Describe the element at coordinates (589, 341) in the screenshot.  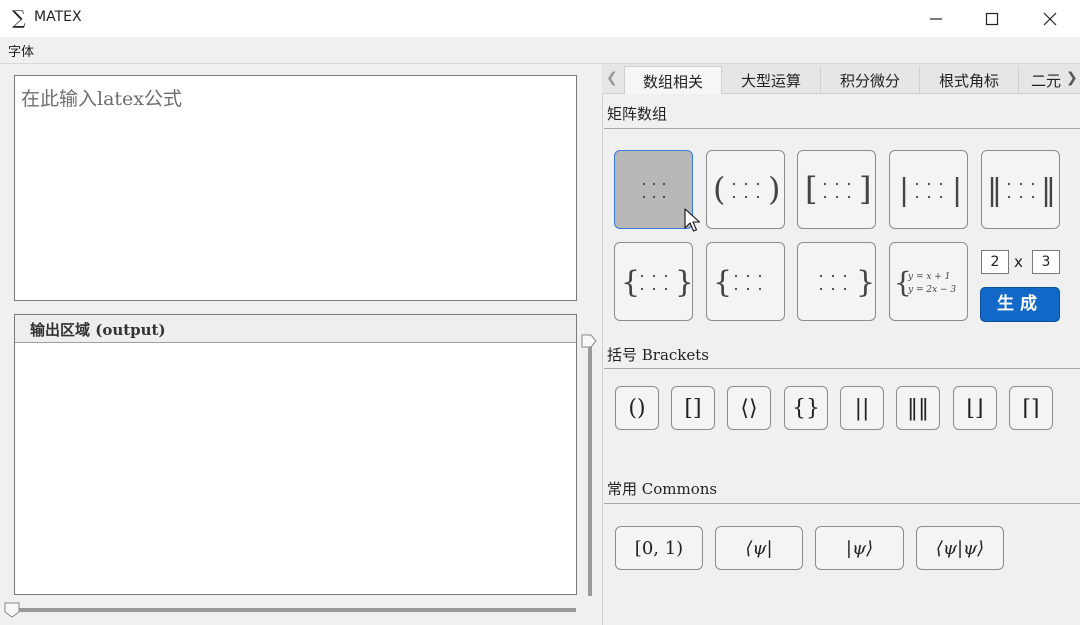
I see `vertical-splitter-handle-icon` at that location.